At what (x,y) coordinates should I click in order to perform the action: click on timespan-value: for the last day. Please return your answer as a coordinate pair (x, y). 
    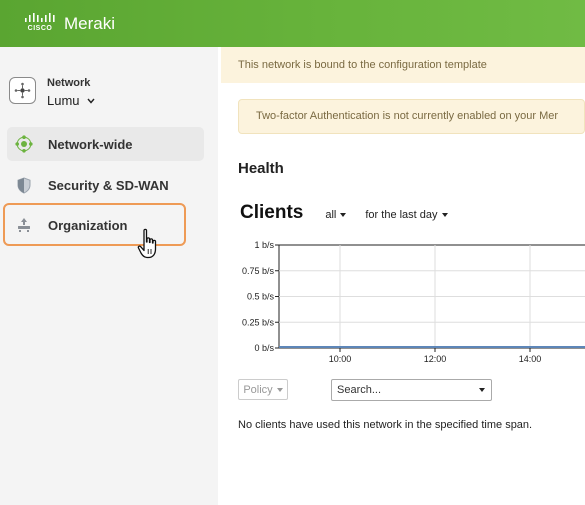
    Looking at the image, I should click on (401, 215).